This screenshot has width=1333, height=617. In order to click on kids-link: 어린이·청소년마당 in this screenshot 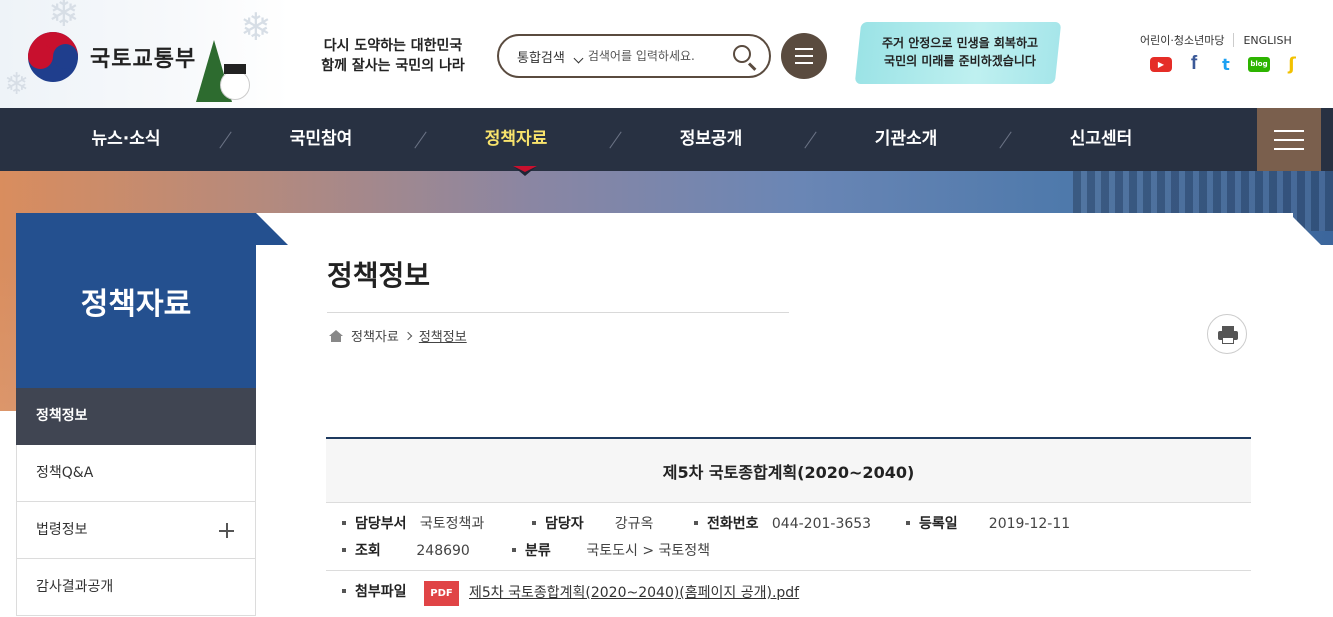, I will do `click(1182, 40)`.